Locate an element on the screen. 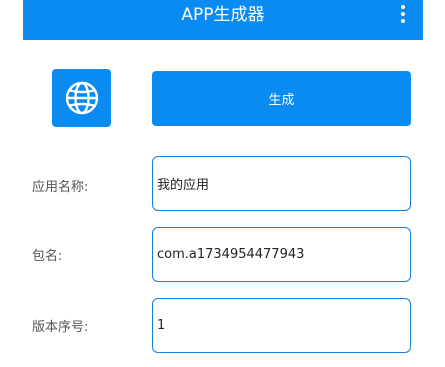 This screenshot has width=445, height=367. app-icon-button is located at coordinates (81, 98).